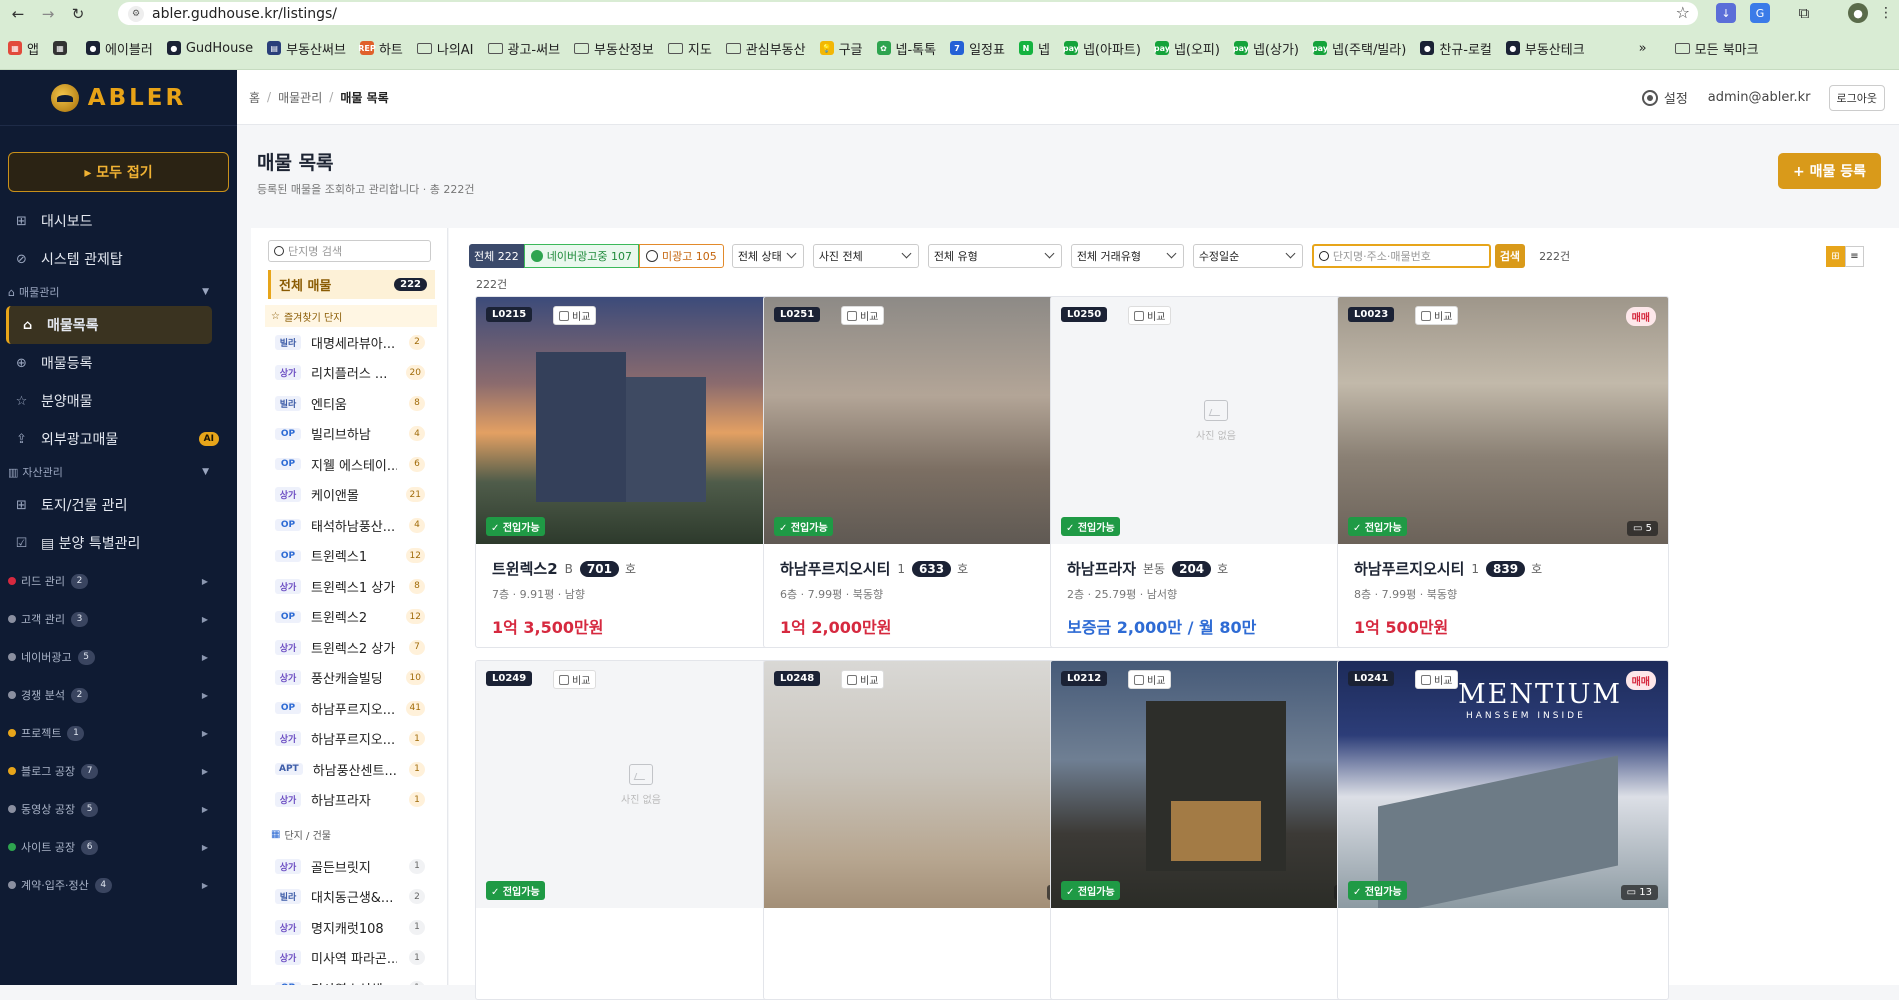 The width and height of the screenshot is (1899, 1000). What do you see at coordinates (1716, 48) in the screenshot?
I see `bookmark-all: 모든 북마크` at bounding box center [1716, 48].